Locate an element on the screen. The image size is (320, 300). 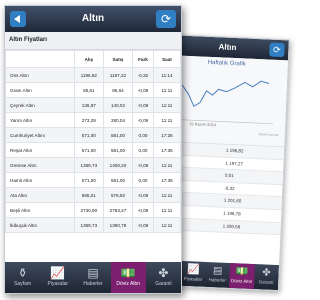
page-title: Altın is located at coordinates (93, 18).